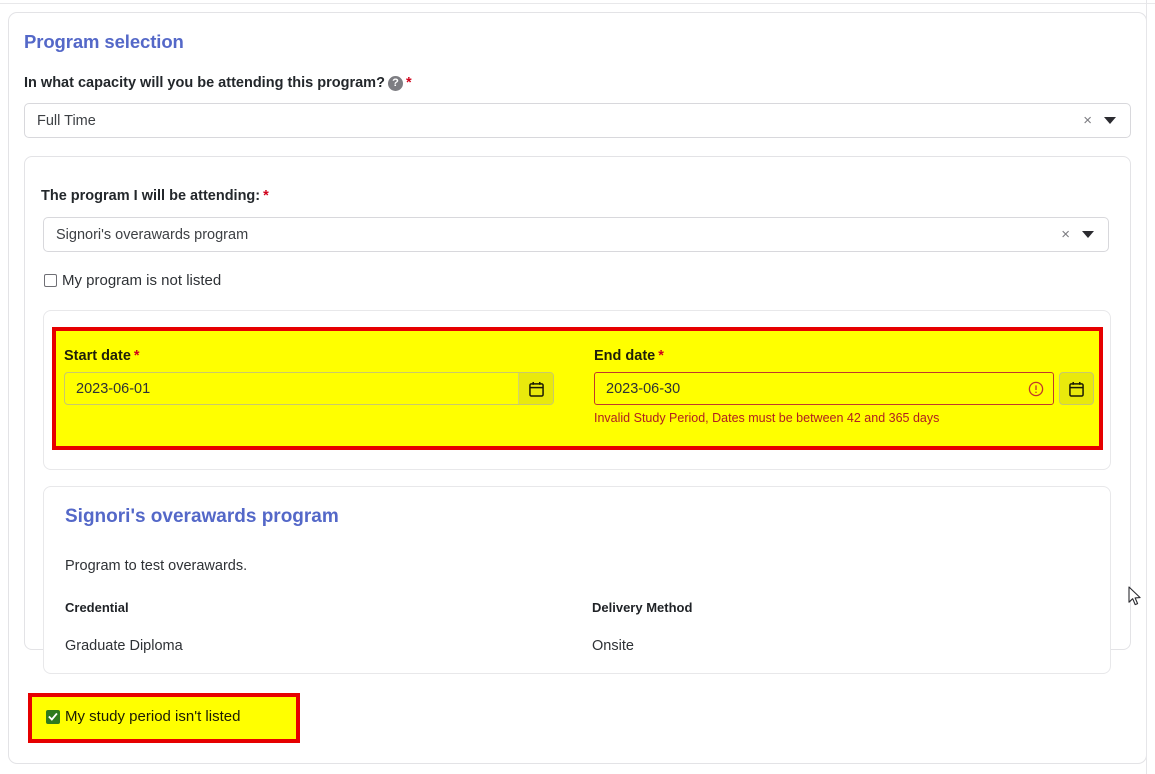  I want to click on capacity-selected-value: Full Time, so click(66, 120).